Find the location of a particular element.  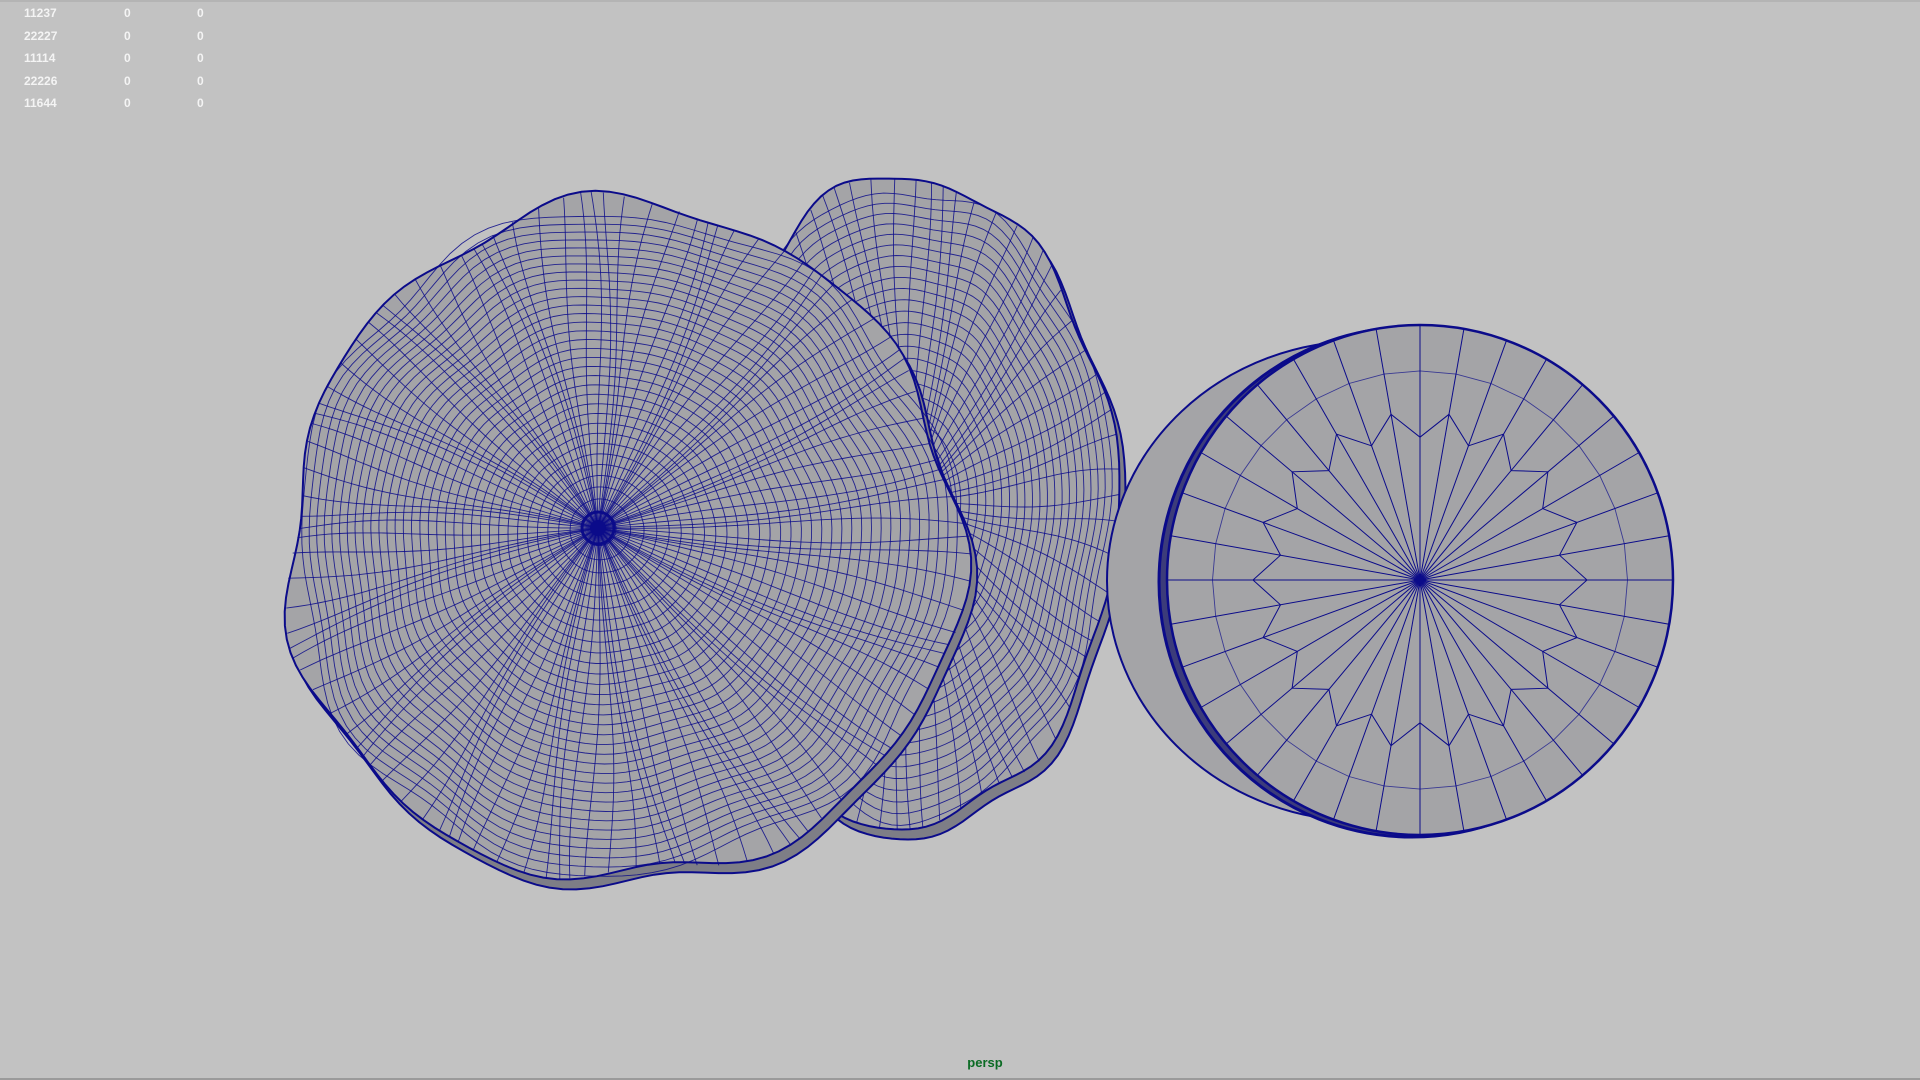

camera-name-label: persp is located at coordinates (960, 1062).